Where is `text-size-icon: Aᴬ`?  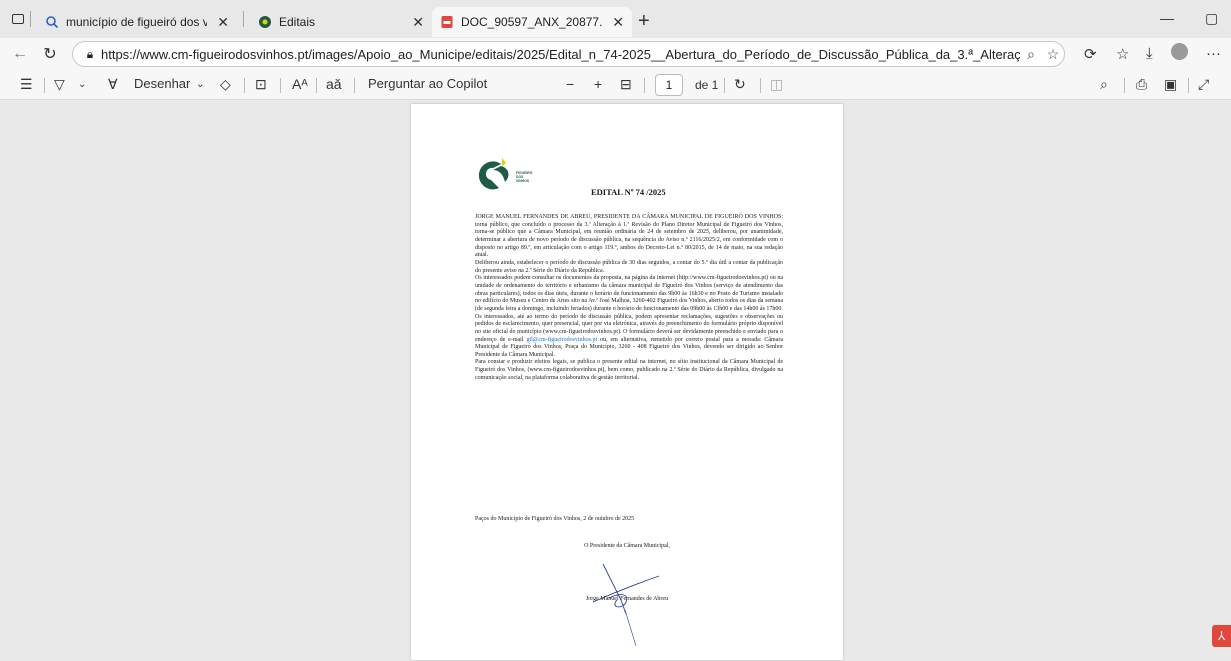
text-size-icon: Aᴬ is located at coordinates (300, 84).